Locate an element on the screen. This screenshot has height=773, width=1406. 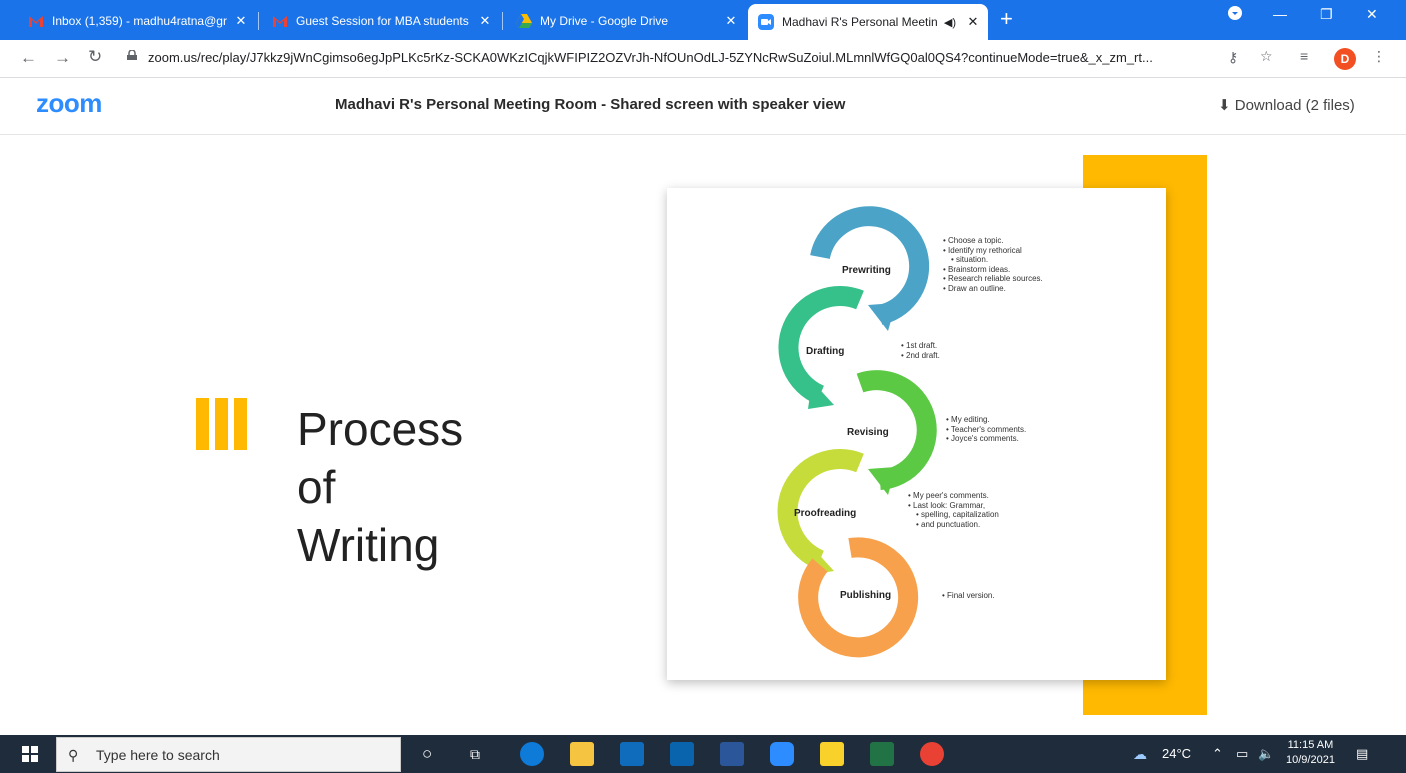
download-label: Download (2 files) is located at coordinates (1294, 105).